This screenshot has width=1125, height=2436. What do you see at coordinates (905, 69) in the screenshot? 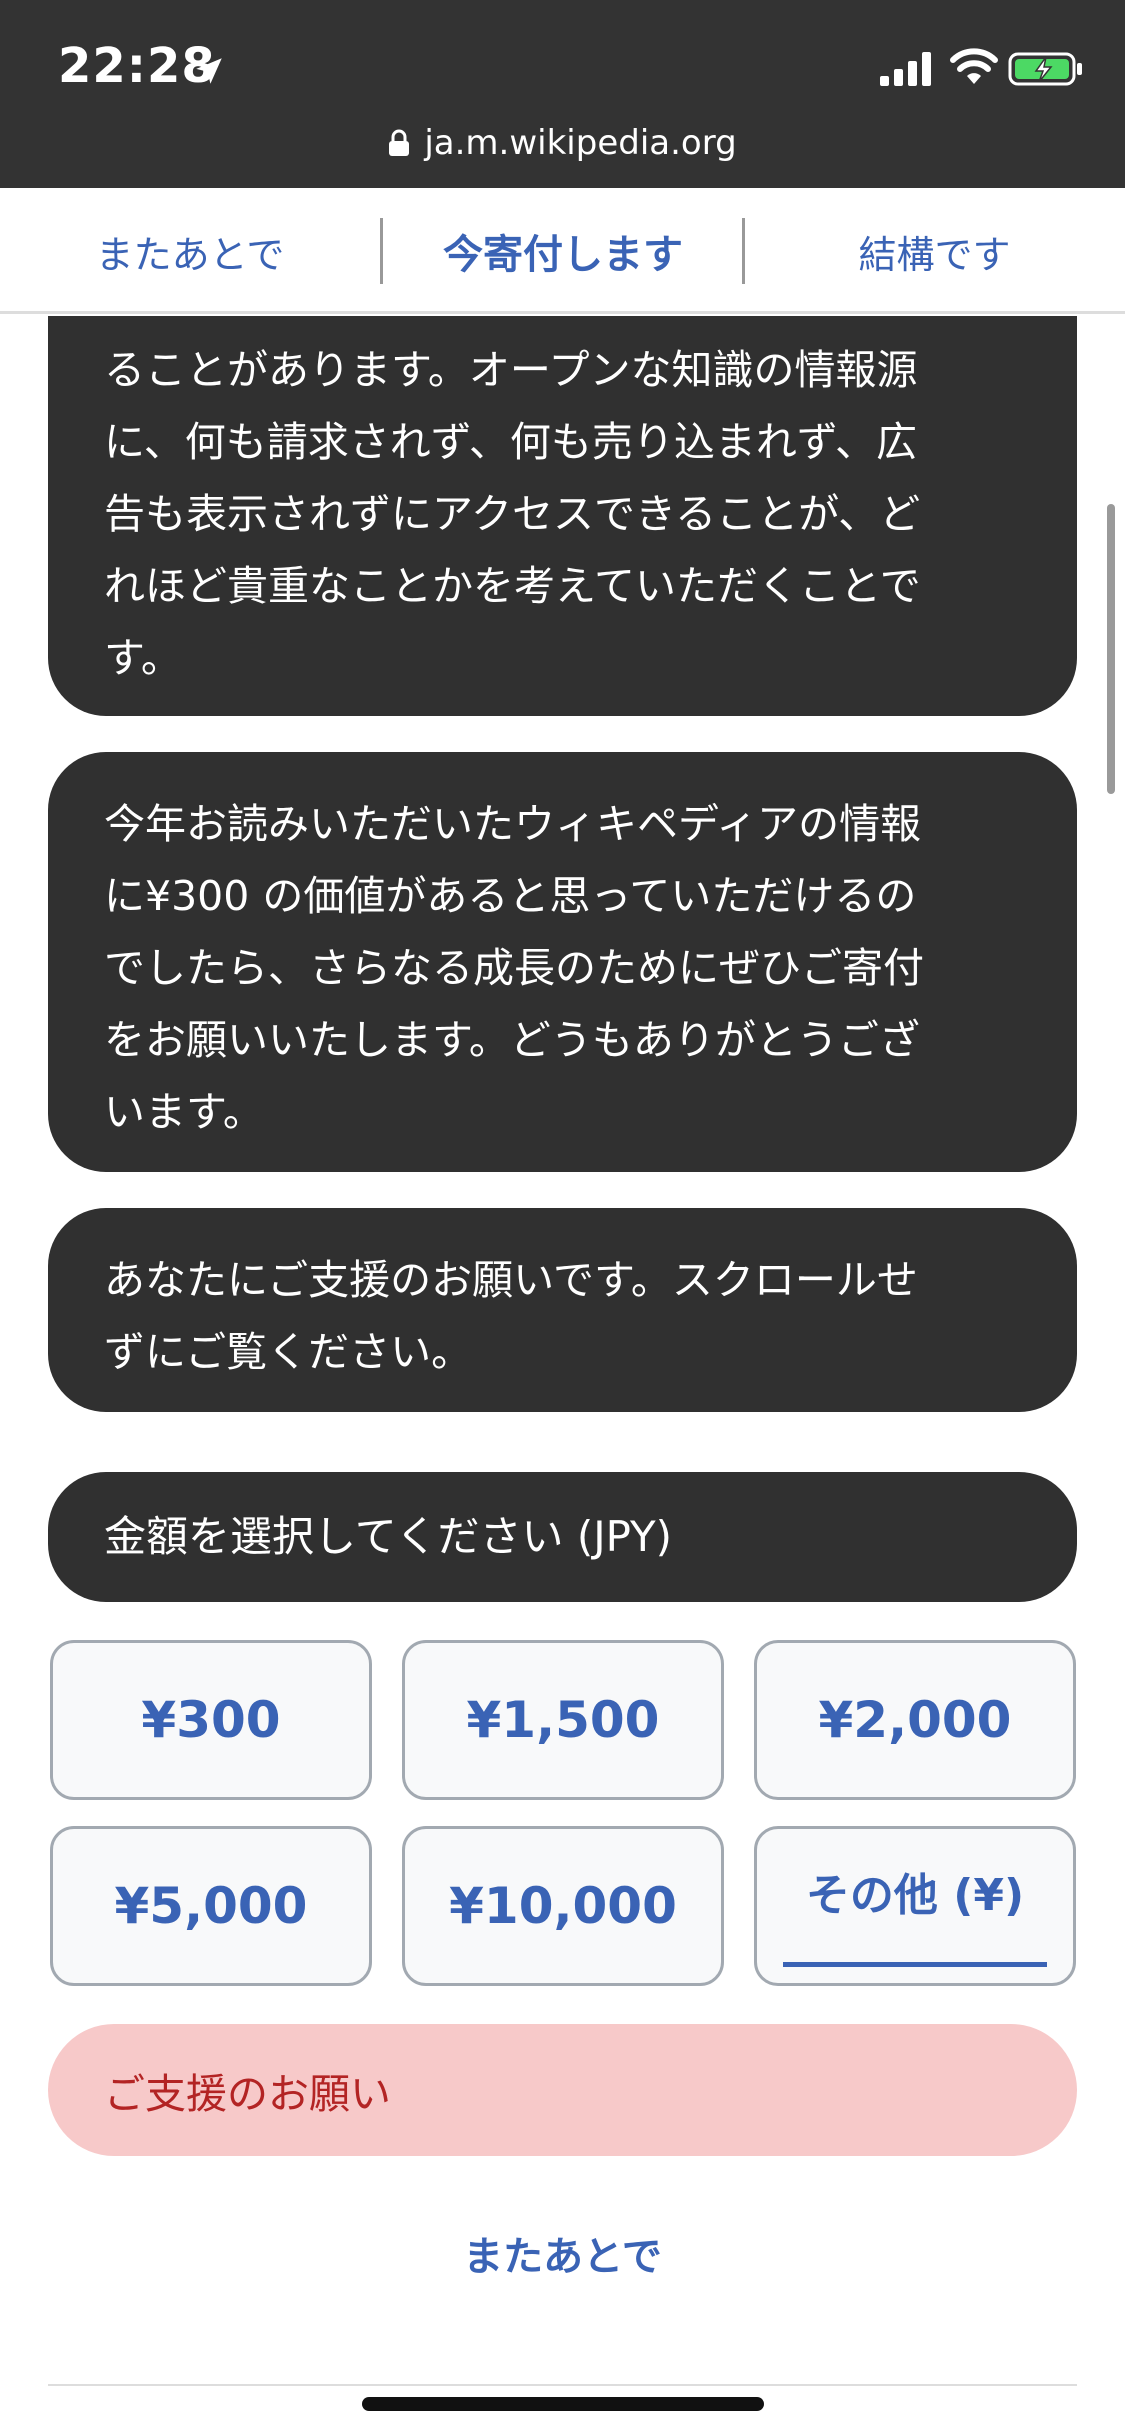
I see `cellular-signal-icon` at bounding box center [905, 69].